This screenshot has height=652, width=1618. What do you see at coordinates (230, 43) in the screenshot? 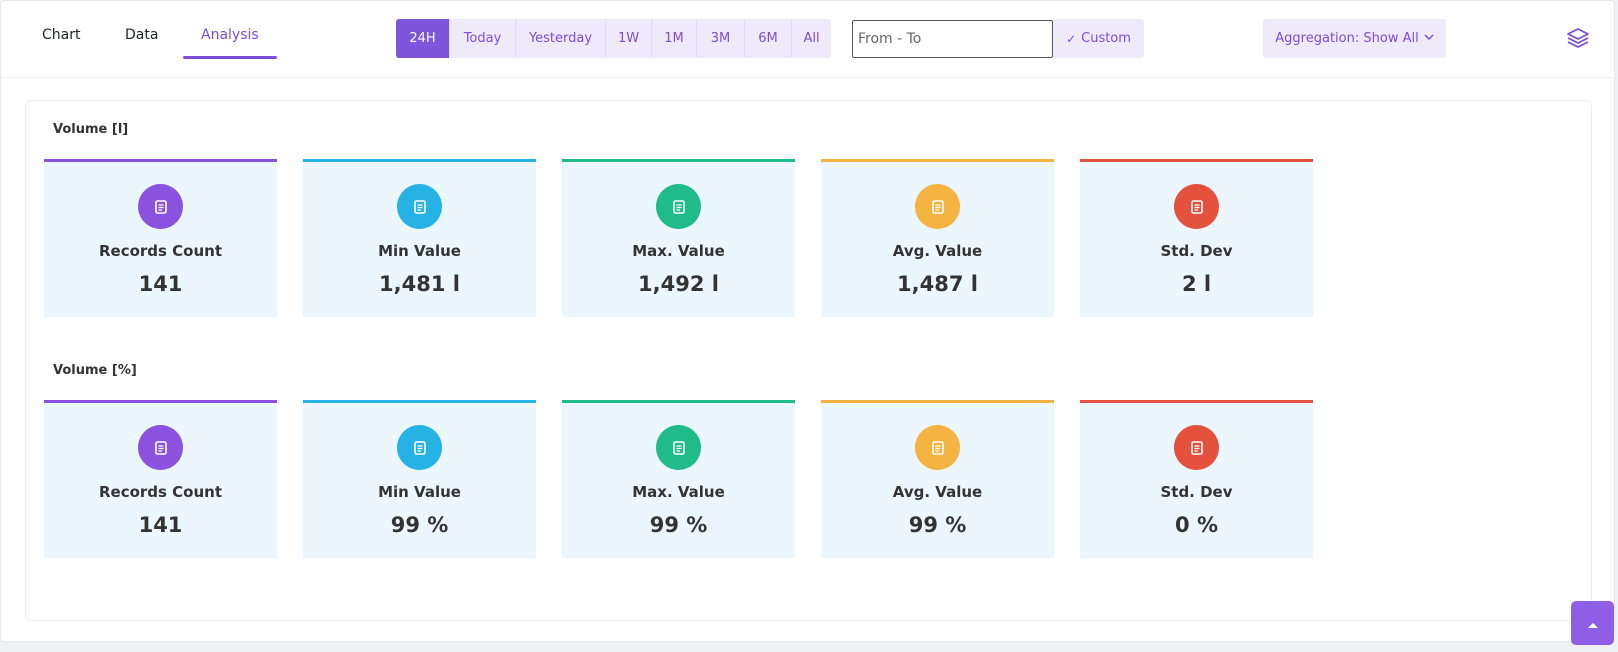
I see `tab-analysis: Analysis` at bounding box center [230, 43].